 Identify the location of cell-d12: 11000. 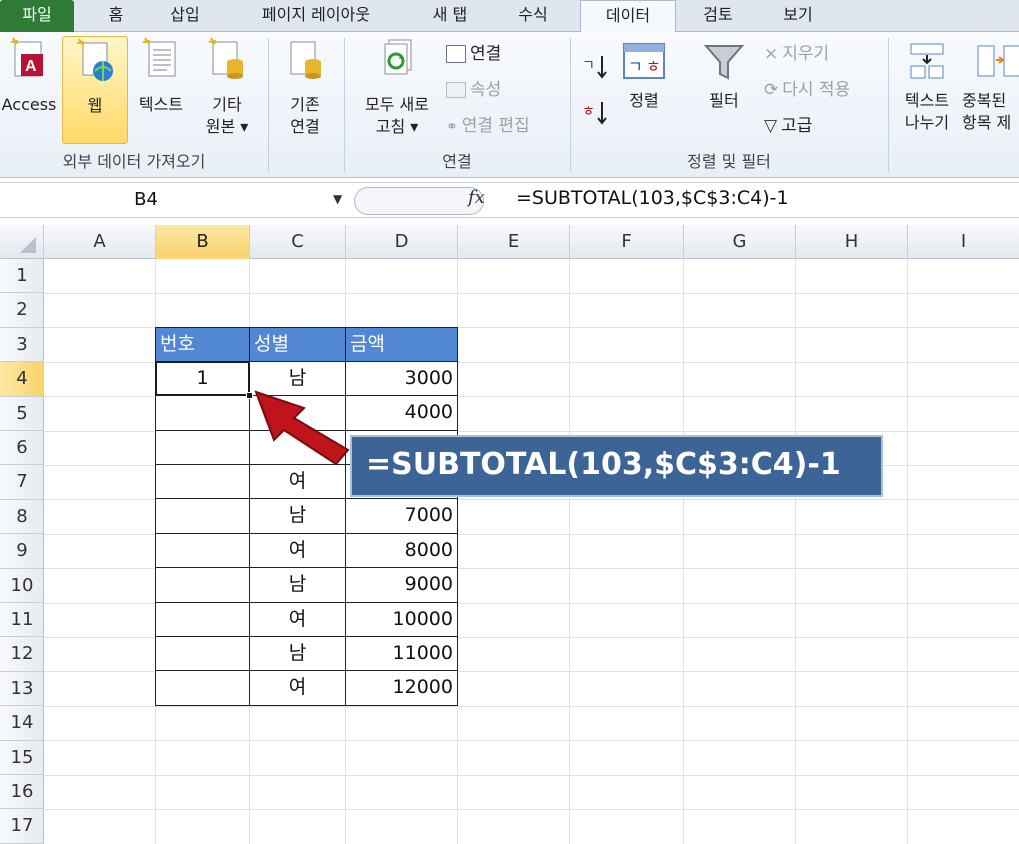
(401, 653).